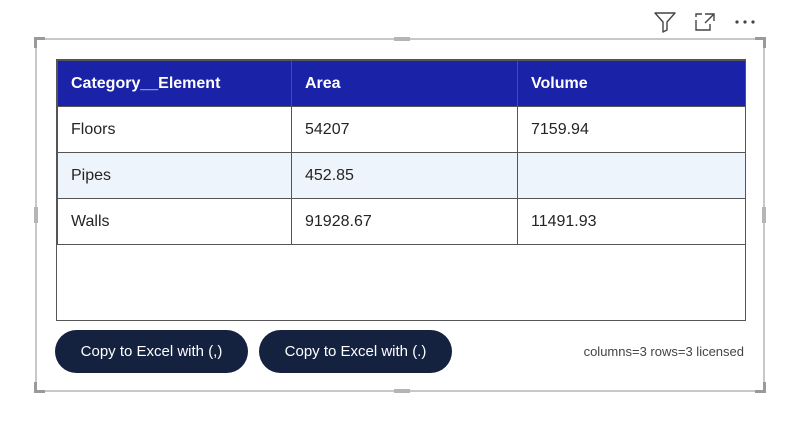 The width and height of the screenshot is (800, 425). Describe the element at coordinates (402, 39) in the screenshot. I see `resize-handle-top` at that location.